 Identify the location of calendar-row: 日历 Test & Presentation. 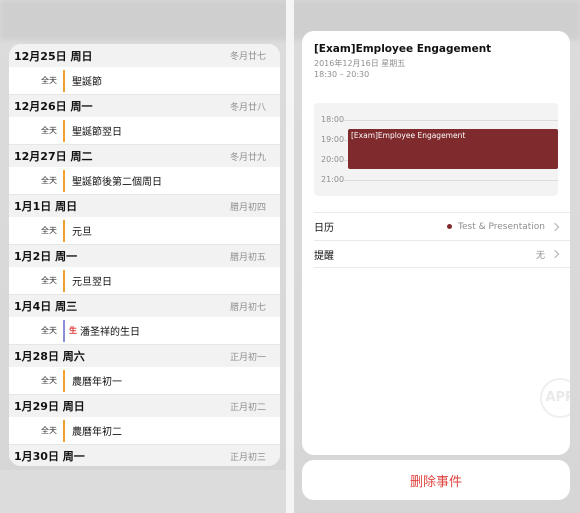
(442, 226).